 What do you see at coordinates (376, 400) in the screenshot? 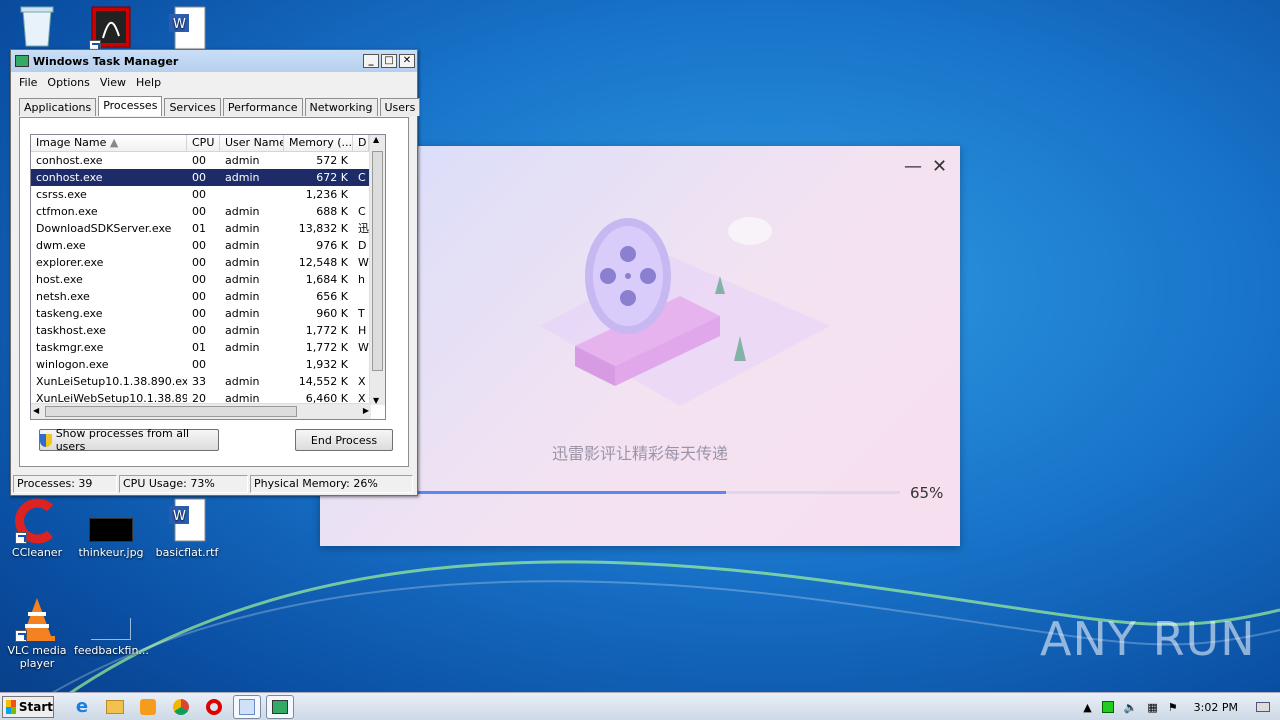
I see `scroll-down-icon: ▼` at bounding box center [376, 400].